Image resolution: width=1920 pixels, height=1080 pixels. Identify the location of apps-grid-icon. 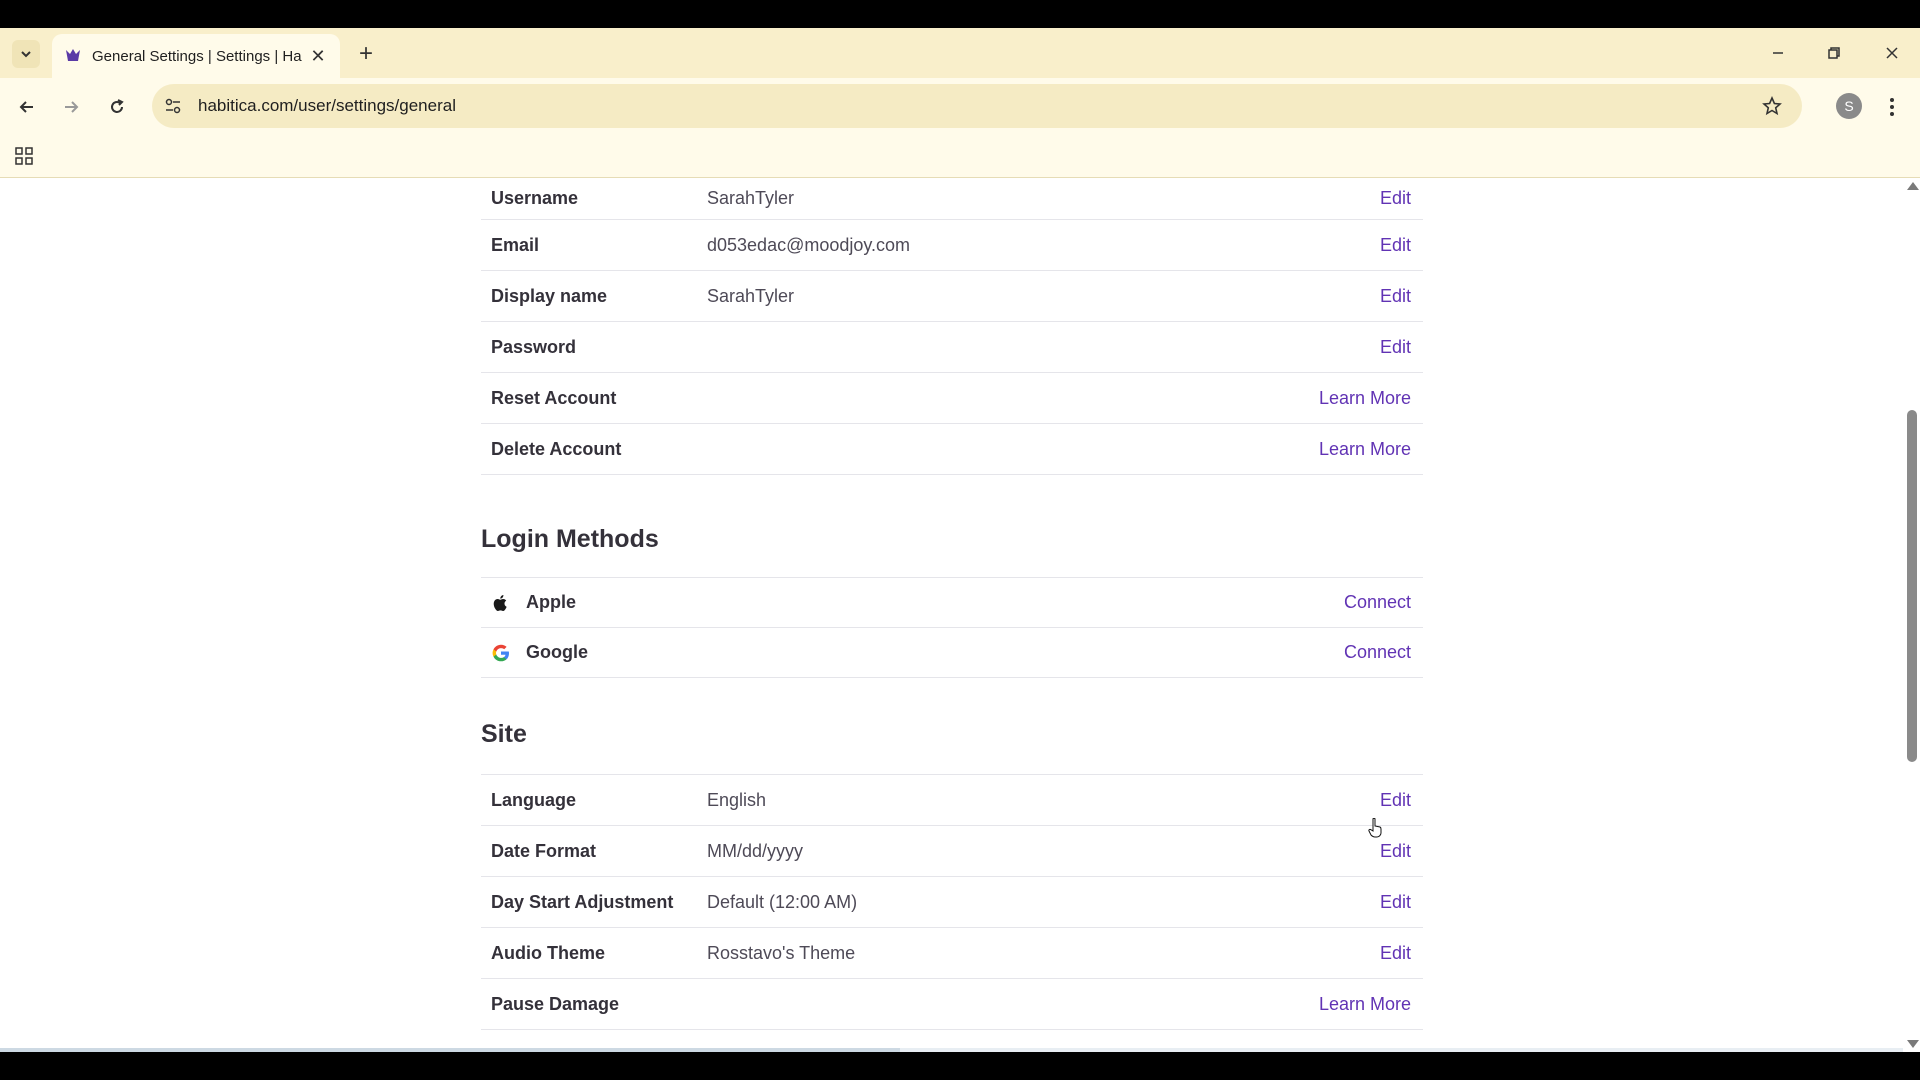
(24, 156).